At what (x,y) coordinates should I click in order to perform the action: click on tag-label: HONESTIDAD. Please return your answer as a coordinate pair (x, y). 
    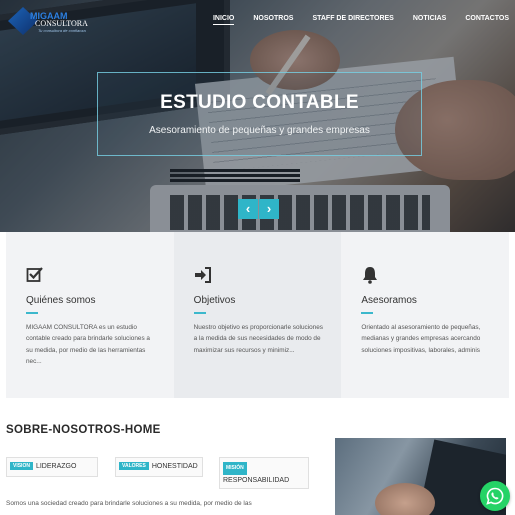
    Looking at the image, I should click on (174, 466).